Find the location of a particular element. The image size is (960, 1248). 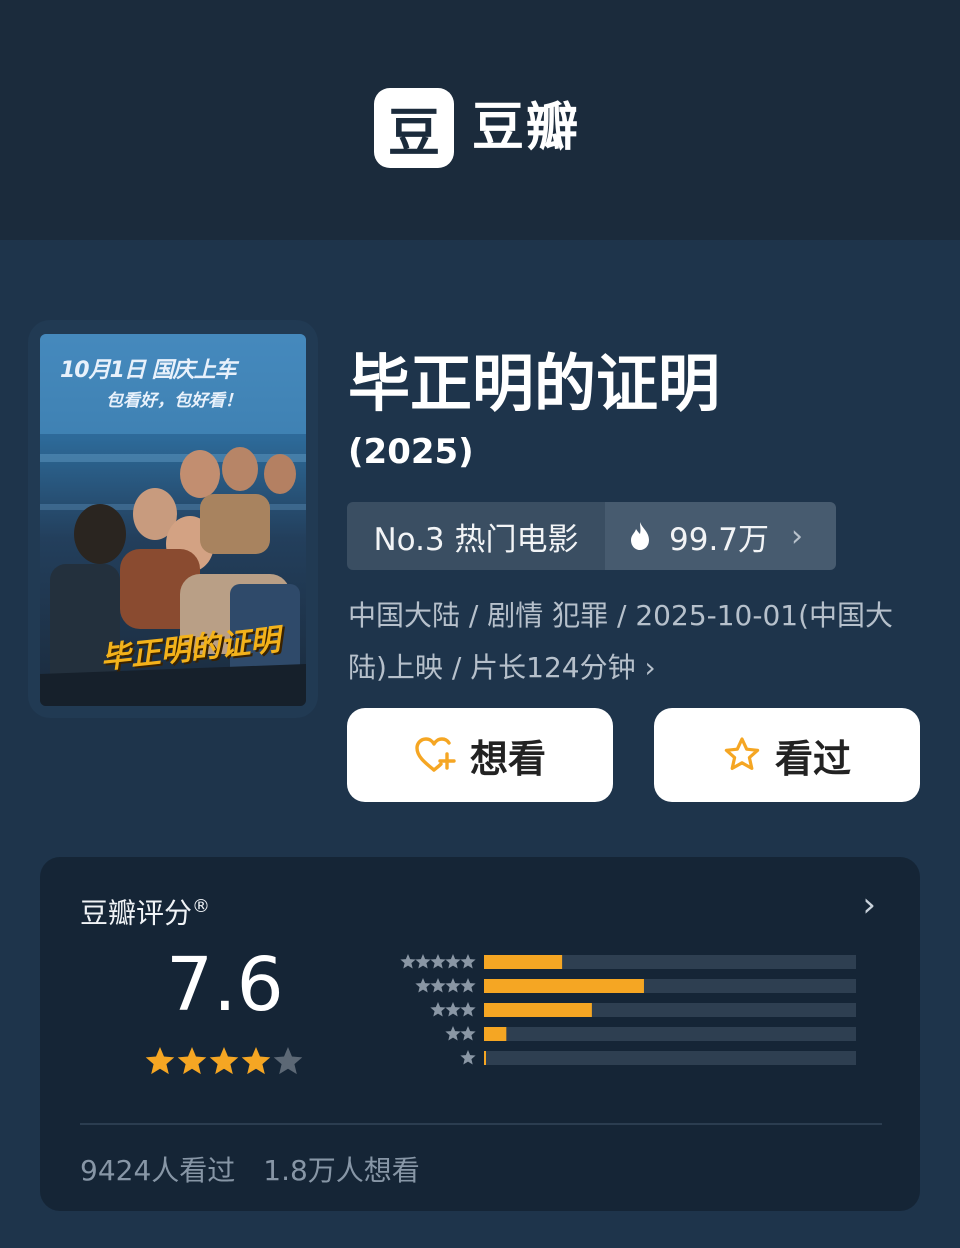

want-count: 1.8万人想看 is located at coordinates (341, 1170).